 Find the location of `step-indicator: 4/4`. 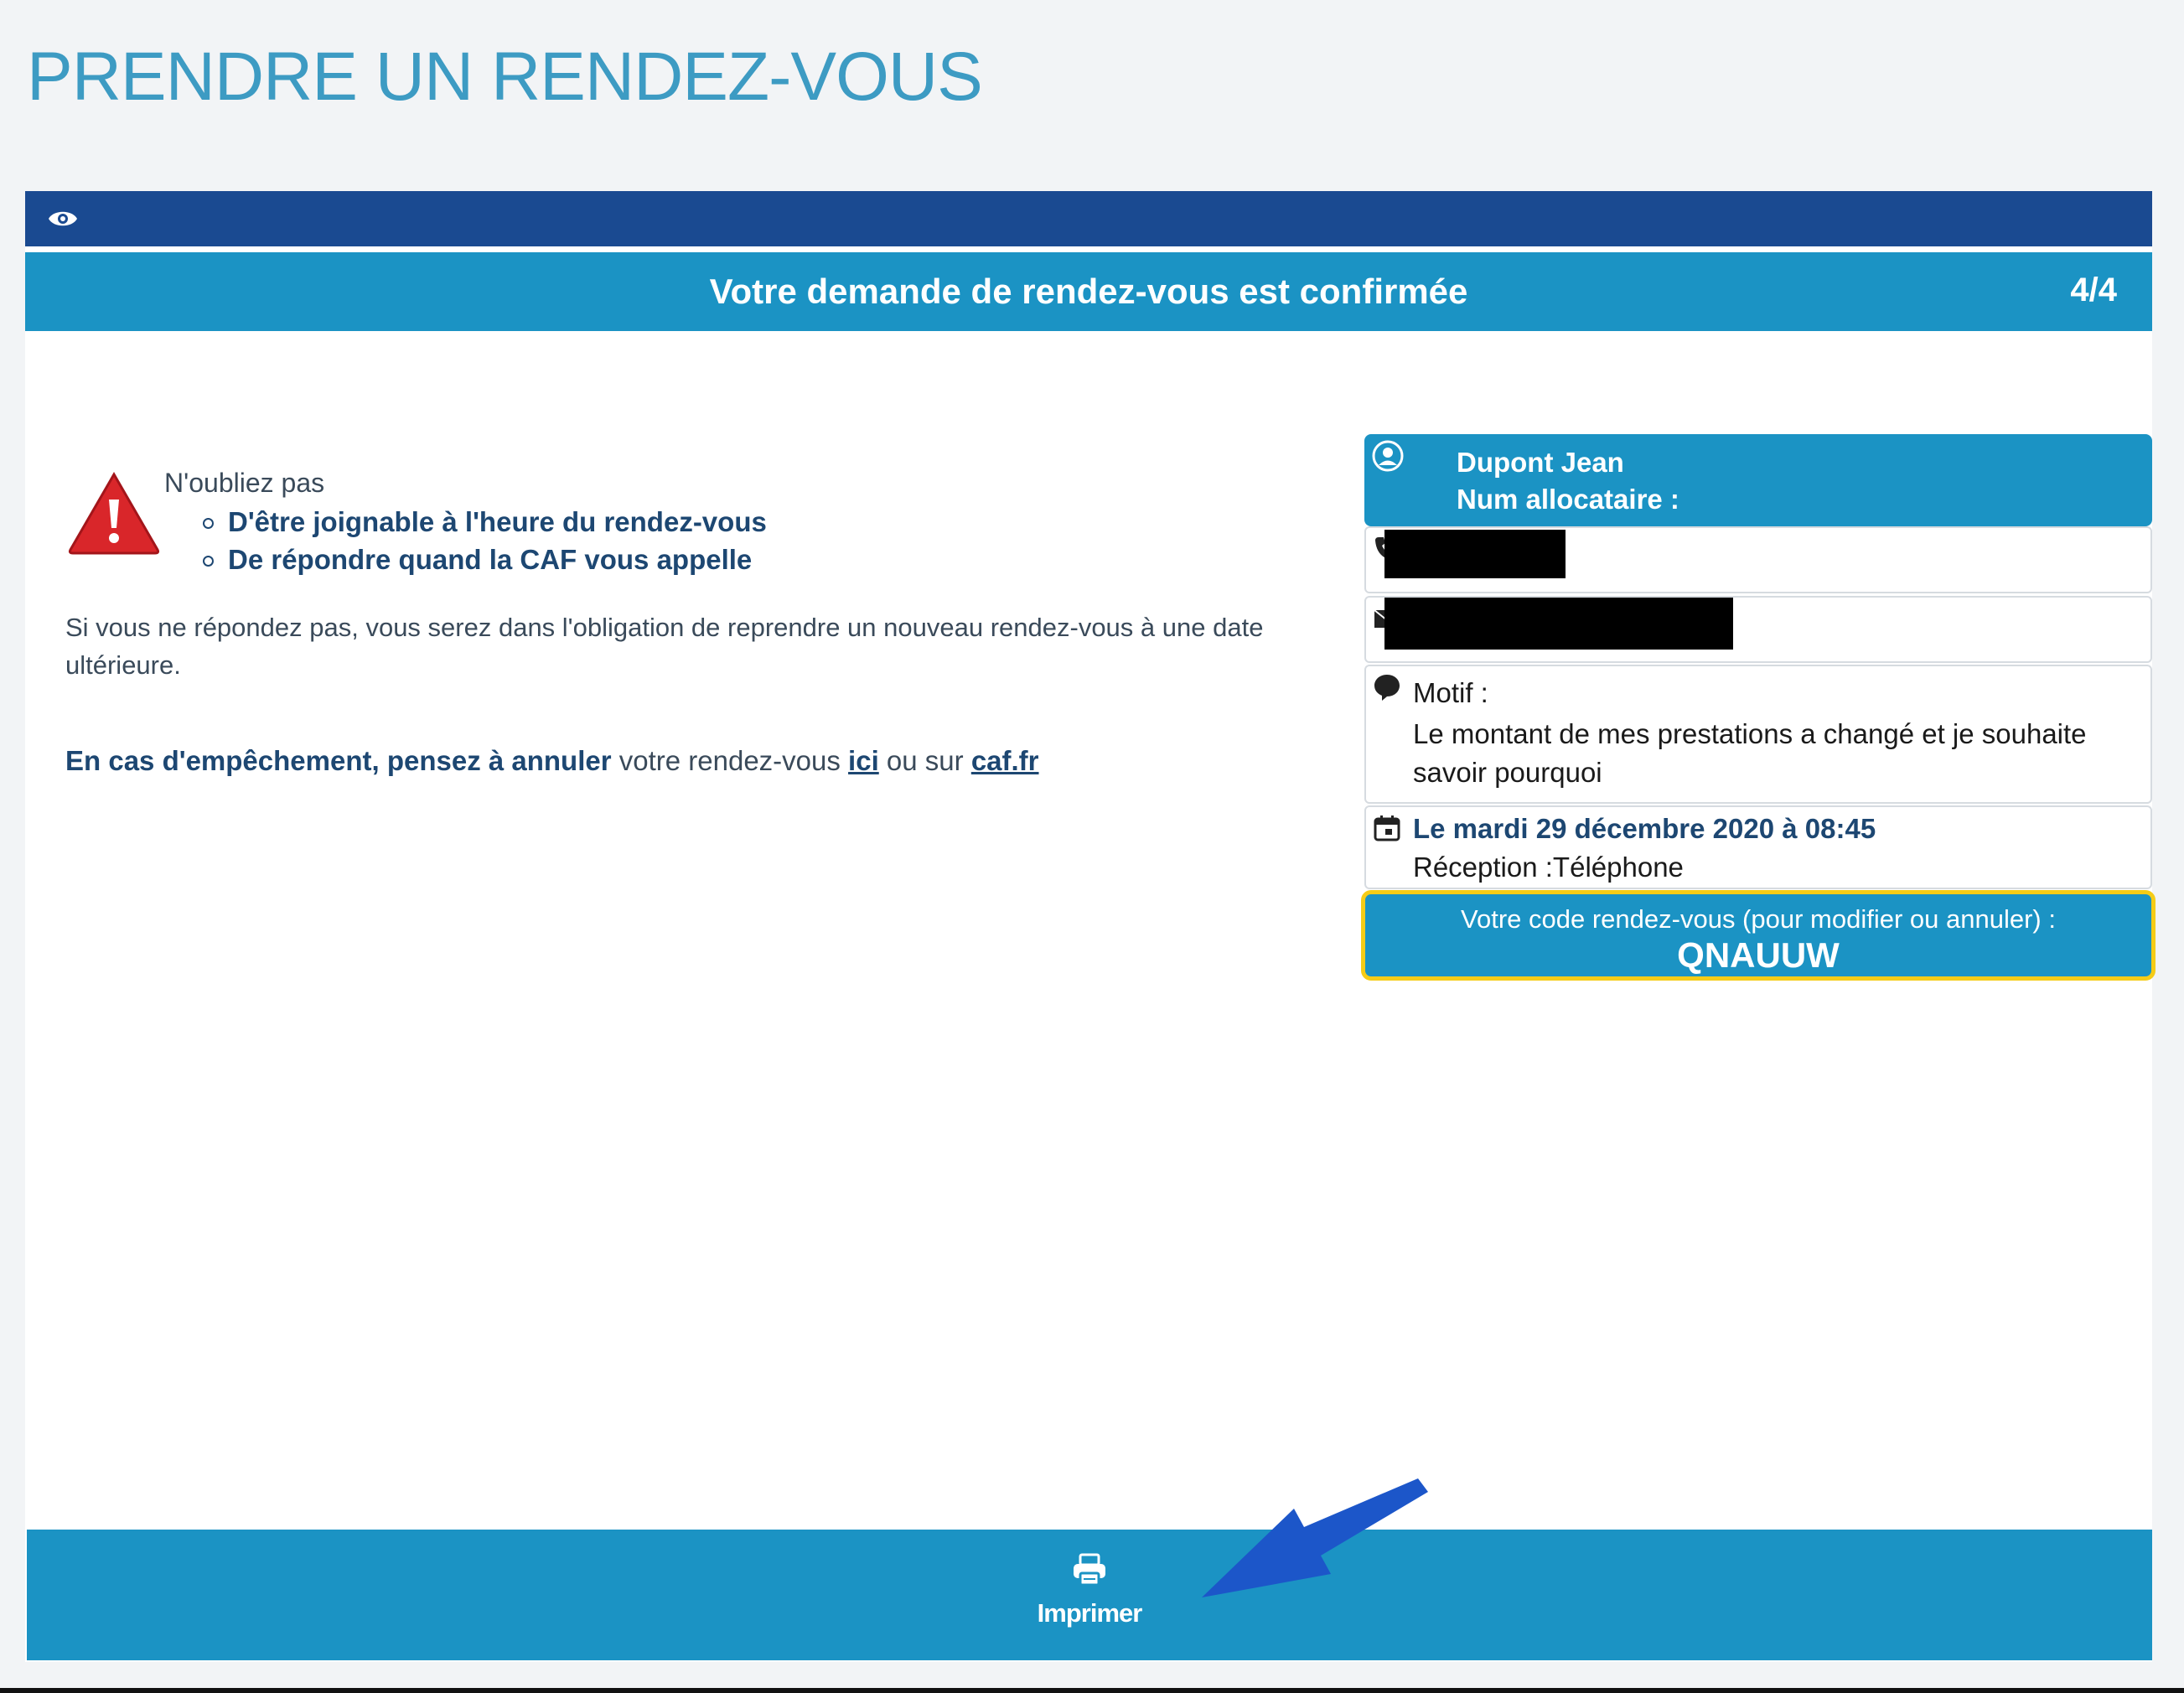

step-indicator: 4/4 is located at coordinates (2093, 290).